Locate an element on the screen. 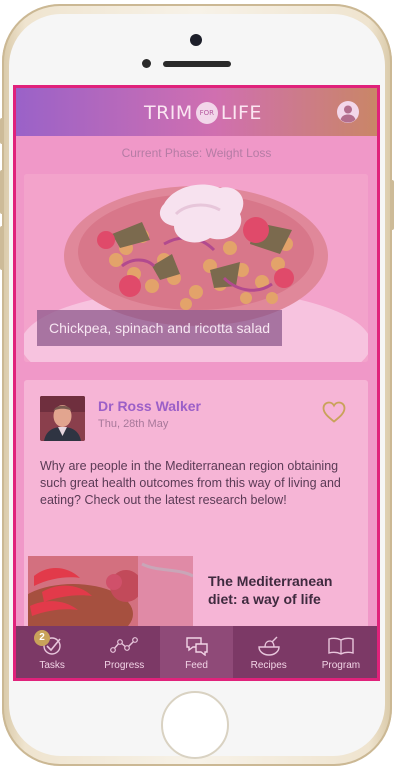  earpiece-speaker is located at coordinates (197, 64).